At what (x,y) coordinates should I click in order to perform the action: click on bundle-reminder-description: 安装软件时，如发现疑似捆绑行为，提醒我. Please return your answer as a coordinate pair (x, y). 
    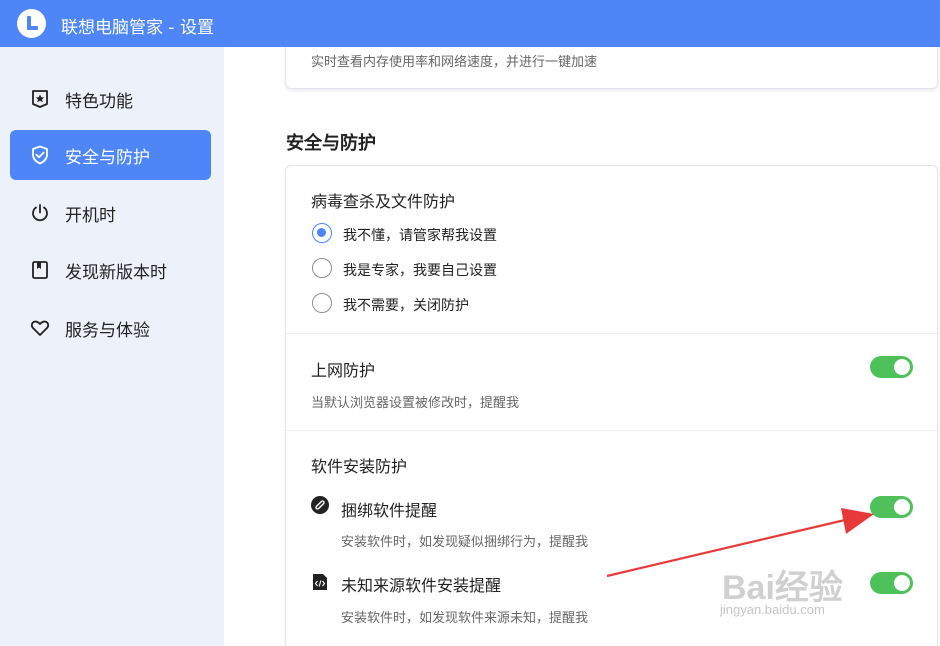
    Looking at the image, I should click on (465, 542).